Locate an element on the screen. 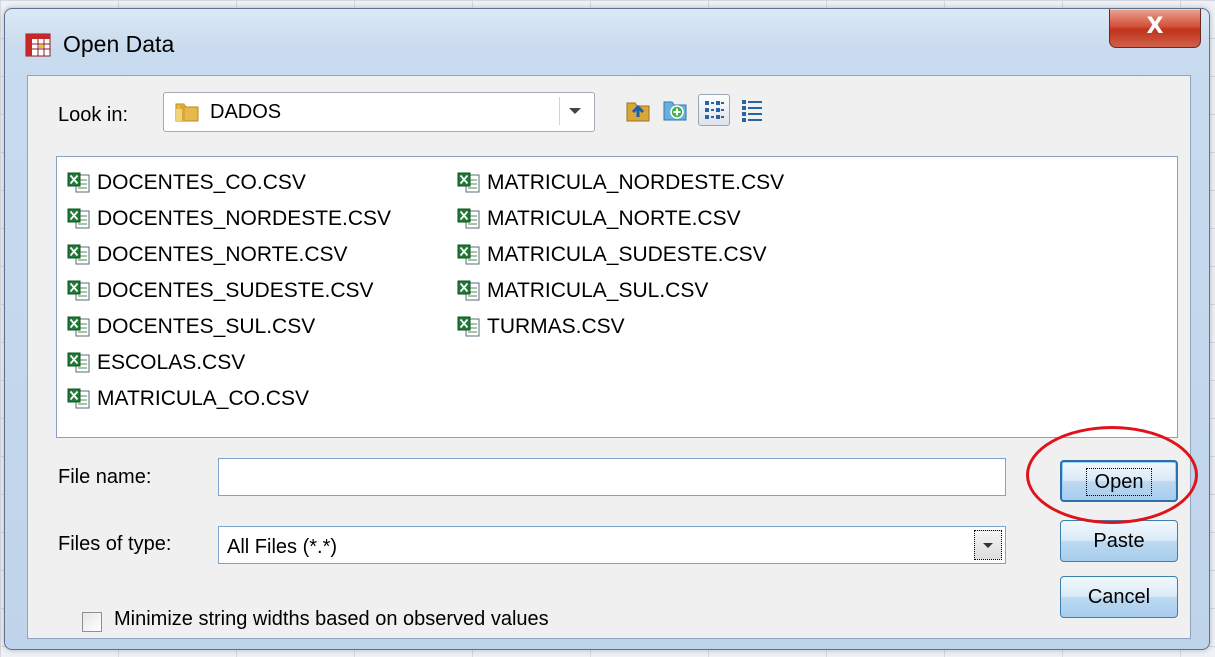 The image size is (1215, 657). file-item-name: DOCENTES_SUL.CSV is located at coordinates (206, 326).